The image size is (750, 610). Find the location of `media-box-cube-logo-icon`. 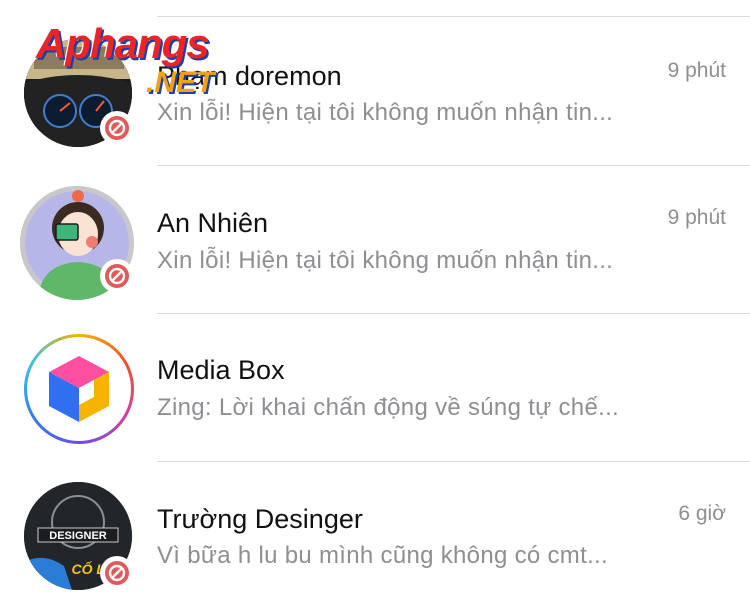

media-box-cube-logo-icon is located at coordinates (79, 389).